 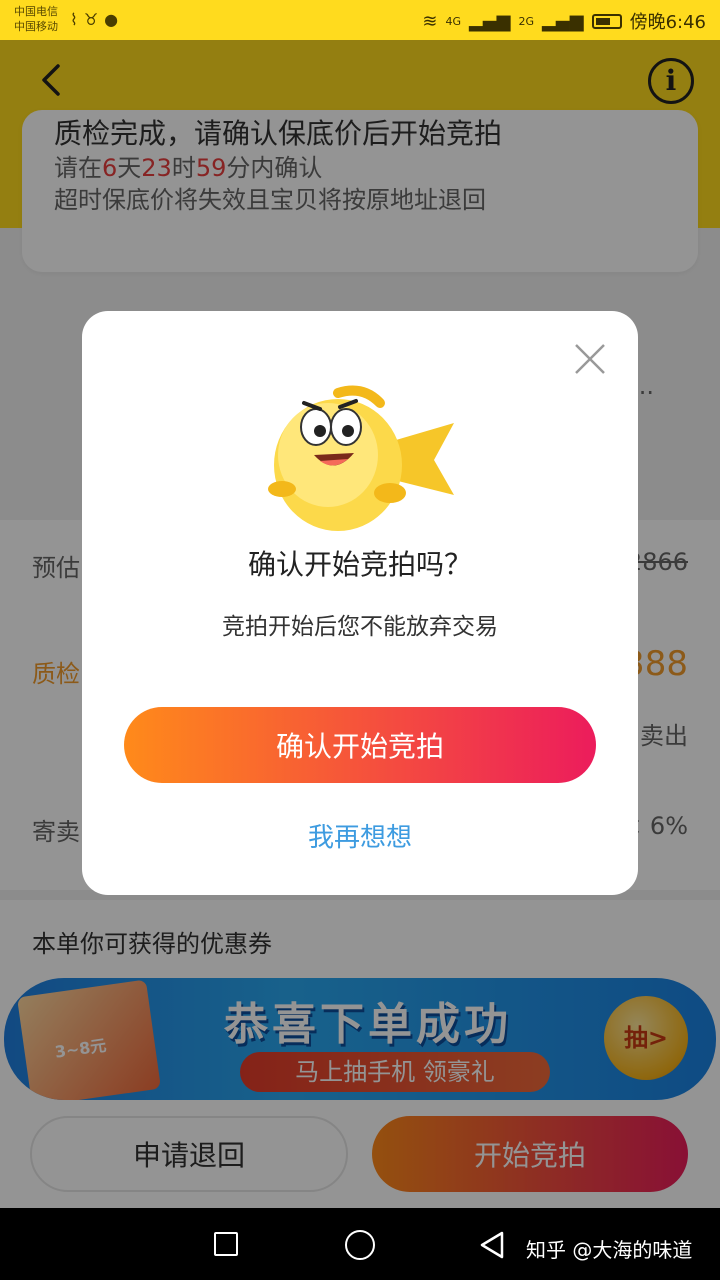 What do you see at coordinates (94, 19) in the screenshot?
I see `alarm-icon: ♉` at bounding box center [94, 19].